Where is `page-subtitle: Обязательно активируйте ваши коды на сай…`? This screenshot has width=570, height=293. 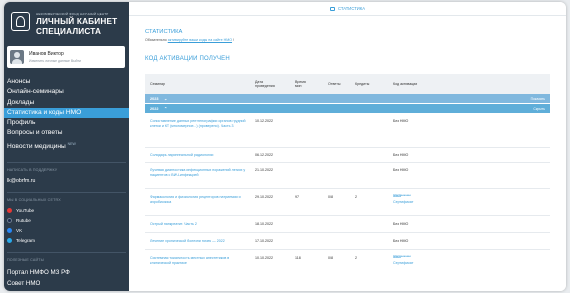 page-subtitle: Обязательно активируйте ваши коды на сай… is located at coordinates (347, 40).